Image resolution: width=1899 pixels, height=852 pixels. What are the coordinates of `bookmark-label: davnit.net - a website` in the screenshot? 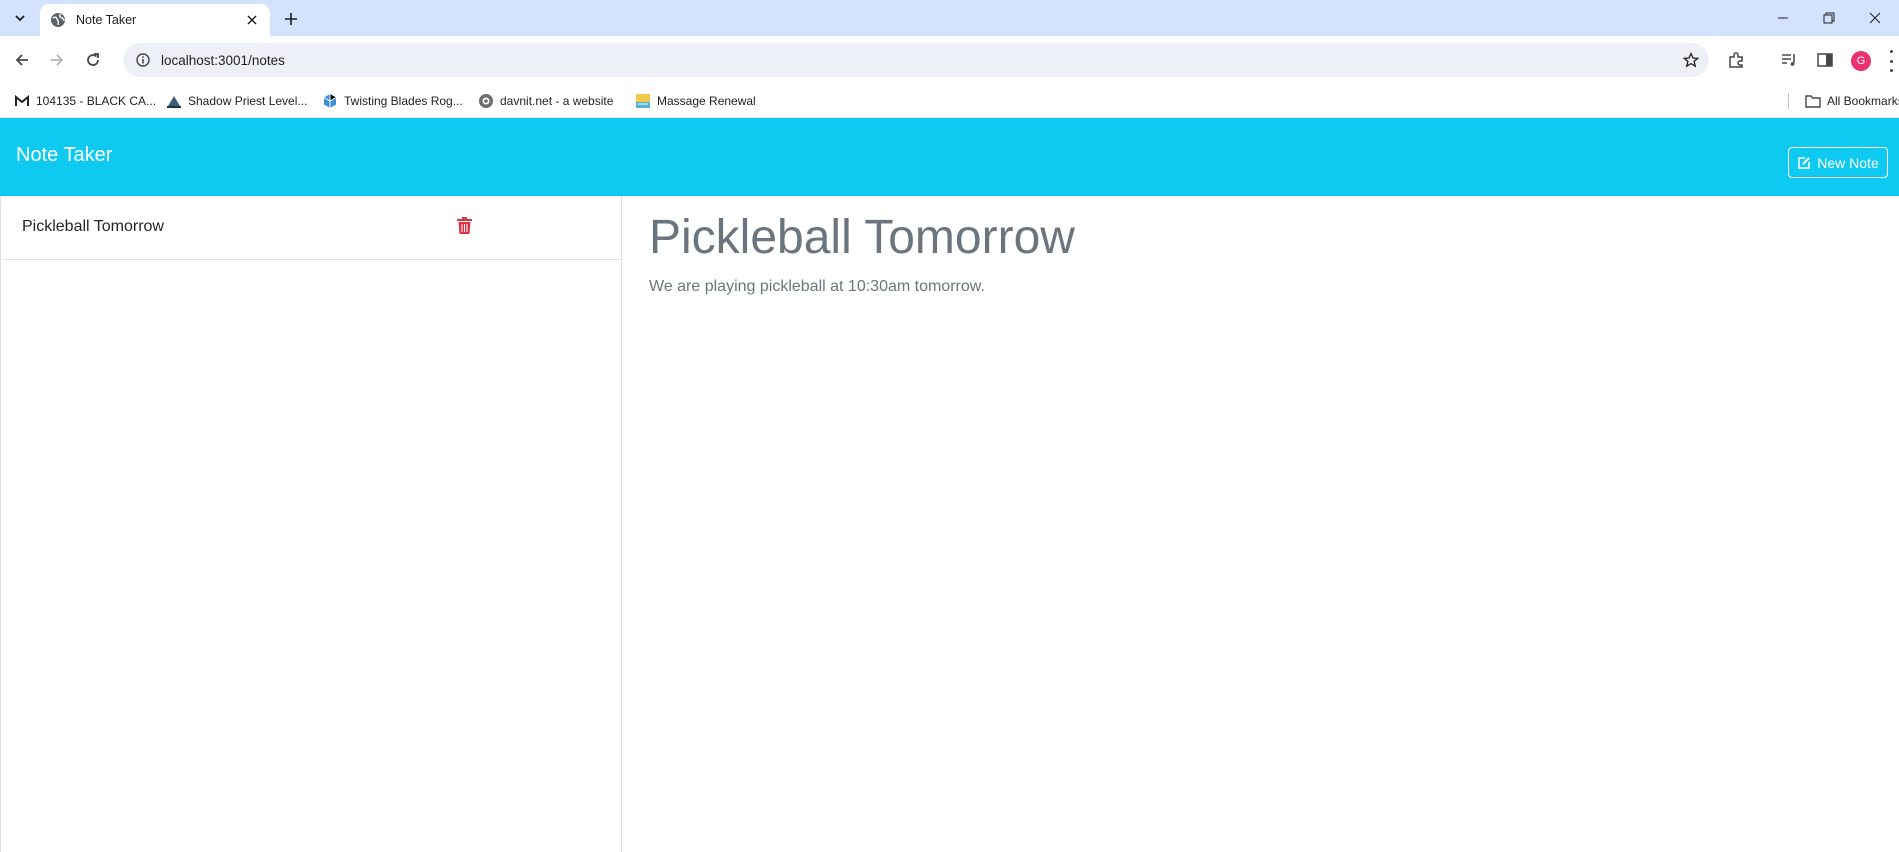 It's located at (557, 101).